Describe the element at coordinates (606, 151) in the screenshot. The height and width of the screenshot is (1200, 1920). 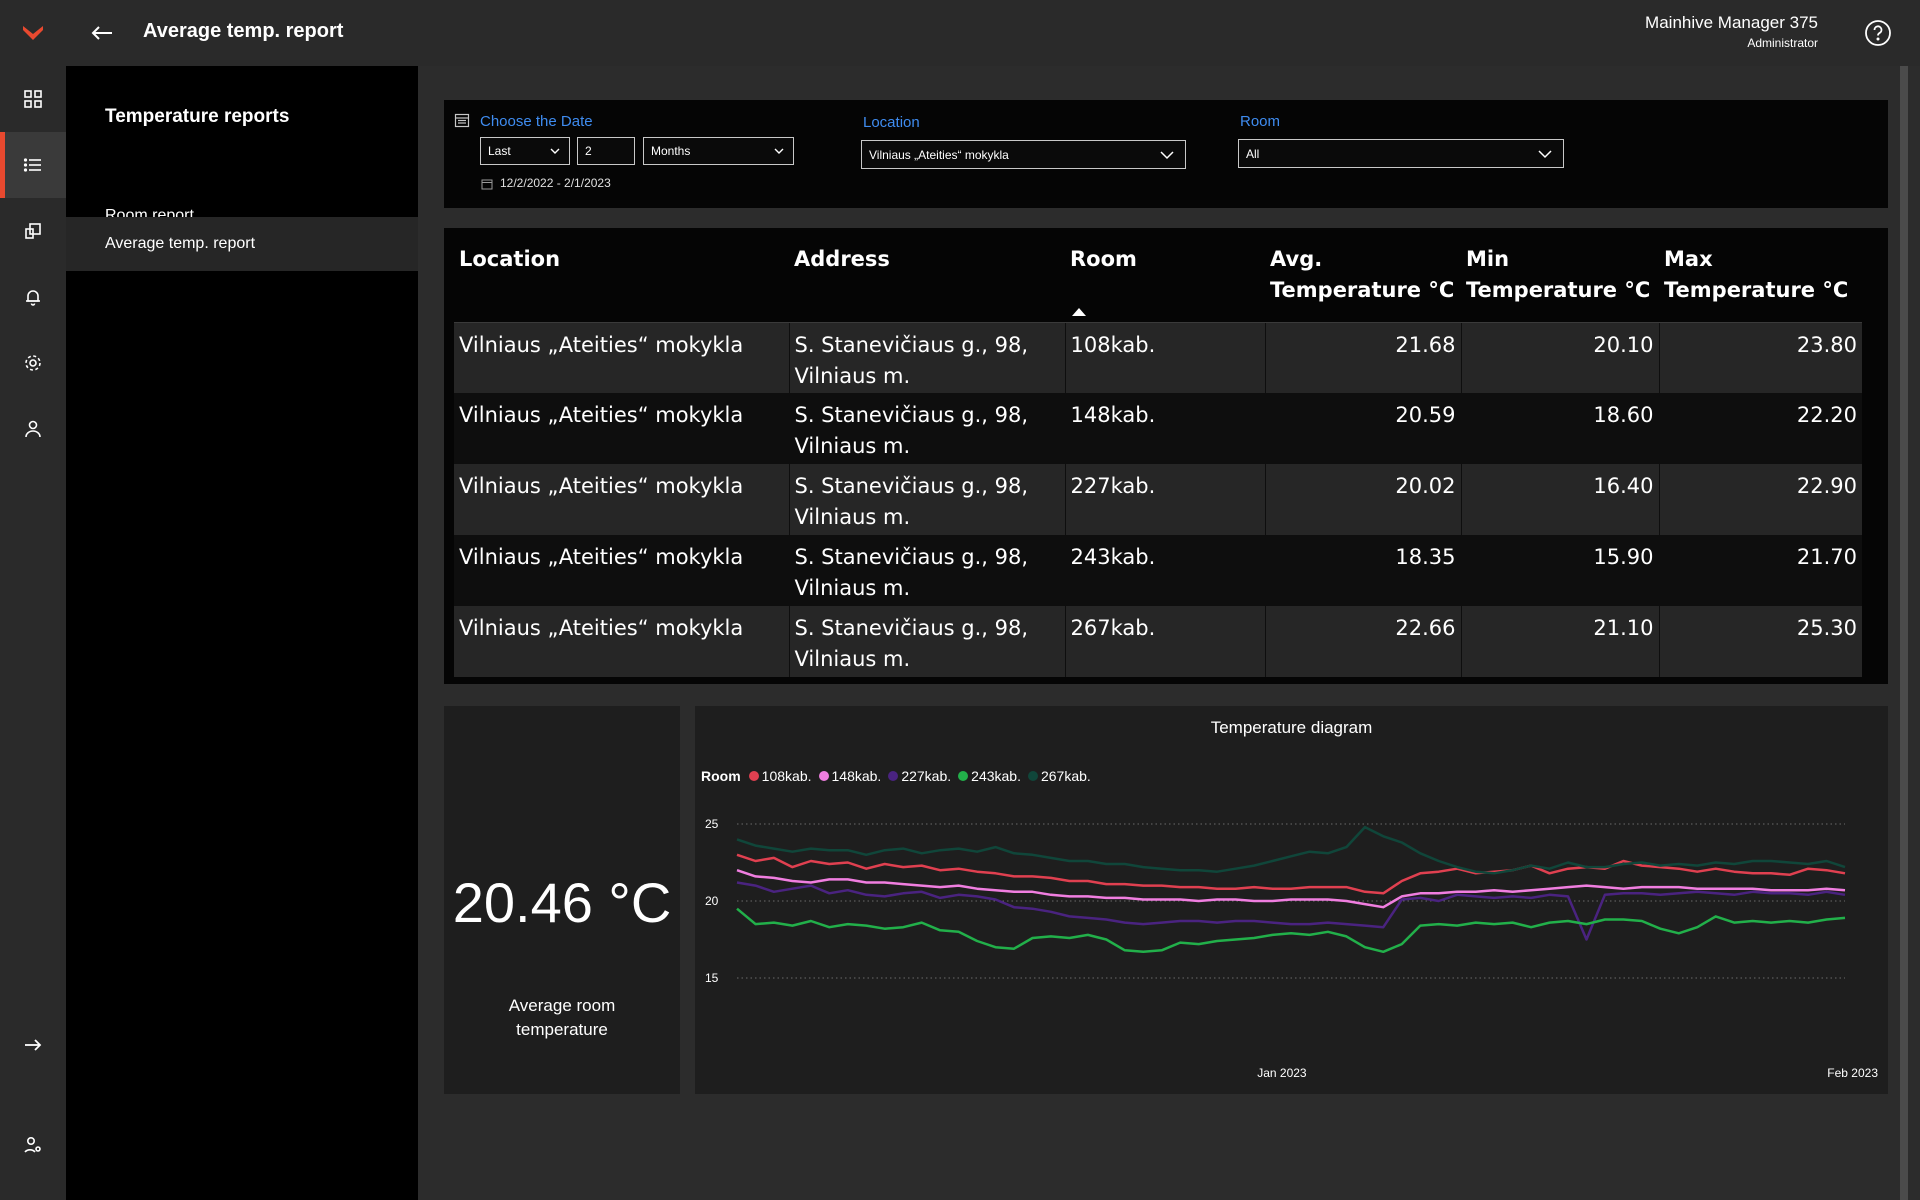
I see `period-count-input: 2` at that location.